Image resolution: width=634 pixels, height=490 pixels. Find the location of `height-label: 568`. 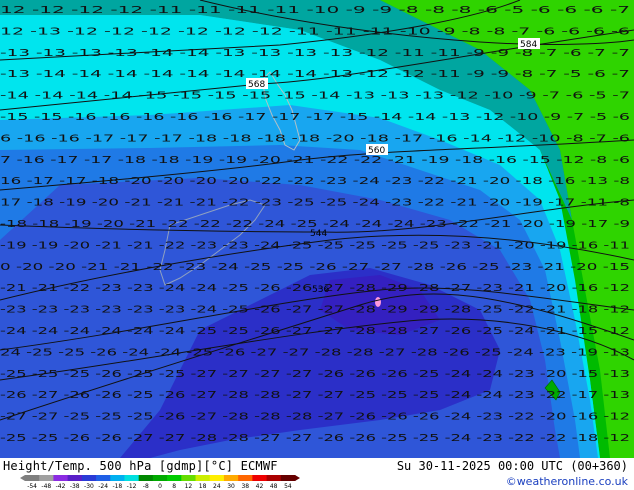

height-label: 568 is located at coordinates (256, 85).